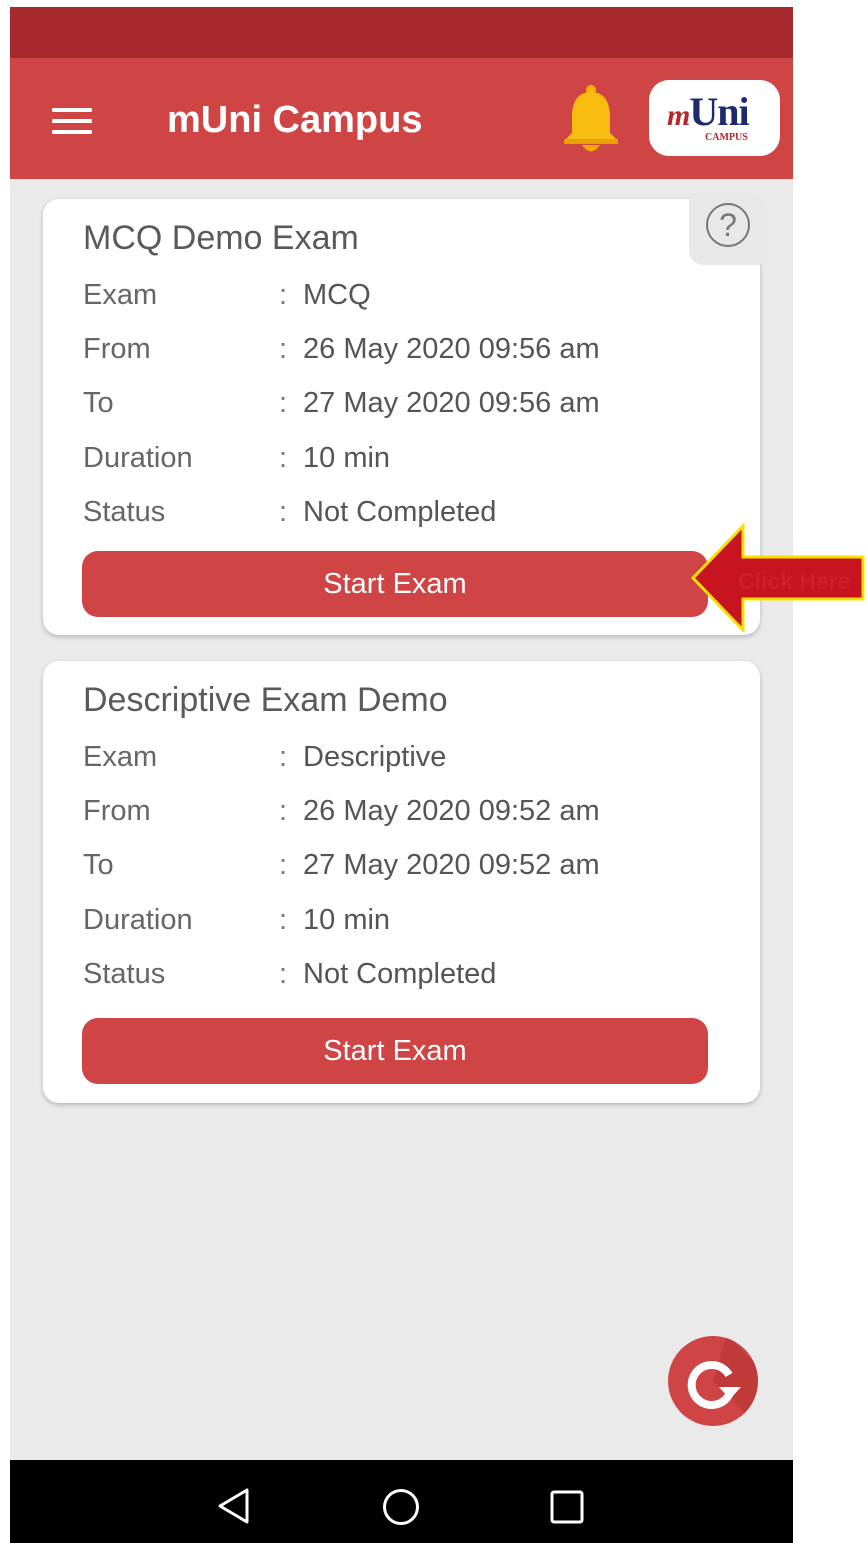  Describe the element at coordinates (375, 757) in the screenshot. I see `row-value: Descriptive` at that location.